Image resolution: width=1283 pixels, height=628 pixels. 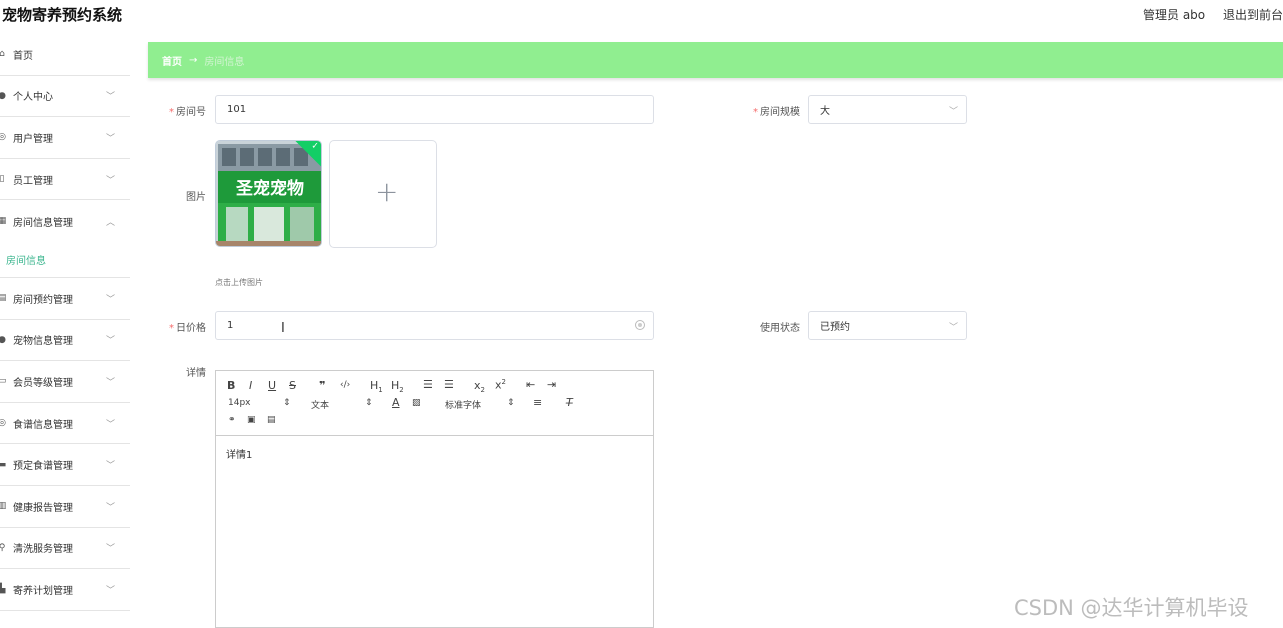 What do you see at coordinates (3, 95) in the screenshot?
I see `user-icon: ●` at bounding box center [3, 95].